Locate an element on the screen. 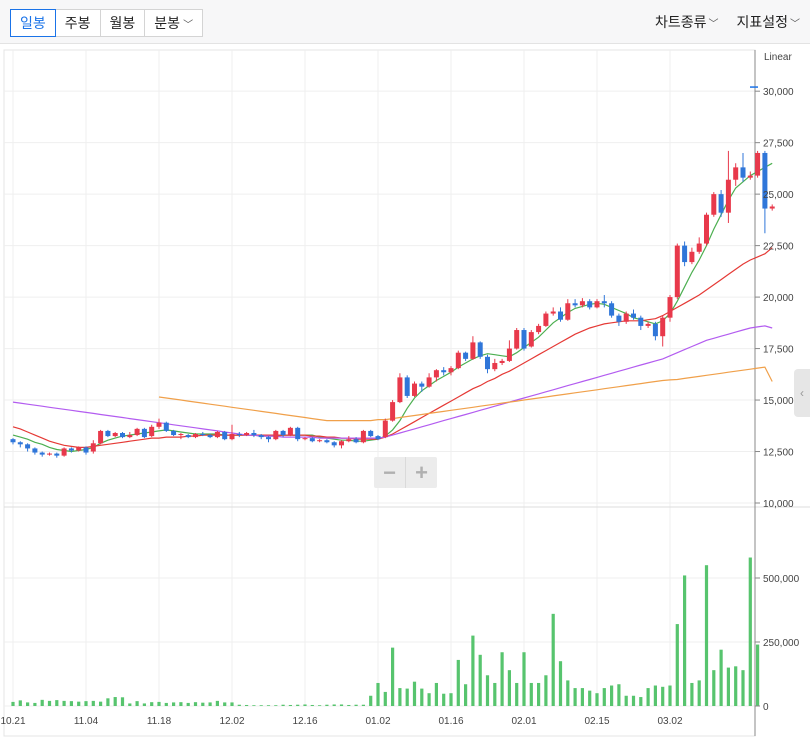 Image resolution: width=810 pixels, height=743 pixels. scale-type-label: Linear is located at coordinates (778, 57).